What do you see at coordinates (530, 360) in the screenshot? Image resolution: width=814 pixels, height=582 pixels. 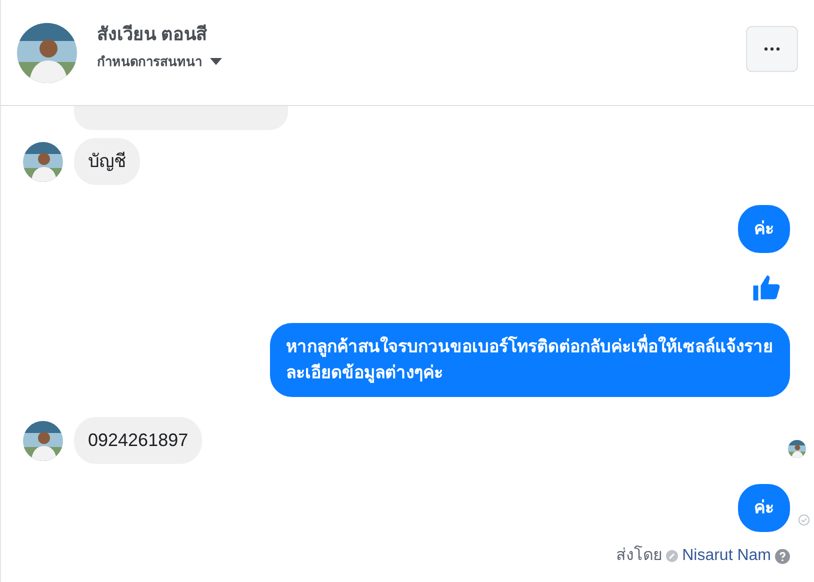 I see `message-bubble: หากลูกค้าสนใจรบกวนขอเบอร์โทรติดต่อกลับค่ะเพื่อให้เซลล์แจ้งรายละเอียดข้อมูลต่างๆค่ะ` at bounding box center [530, 360].